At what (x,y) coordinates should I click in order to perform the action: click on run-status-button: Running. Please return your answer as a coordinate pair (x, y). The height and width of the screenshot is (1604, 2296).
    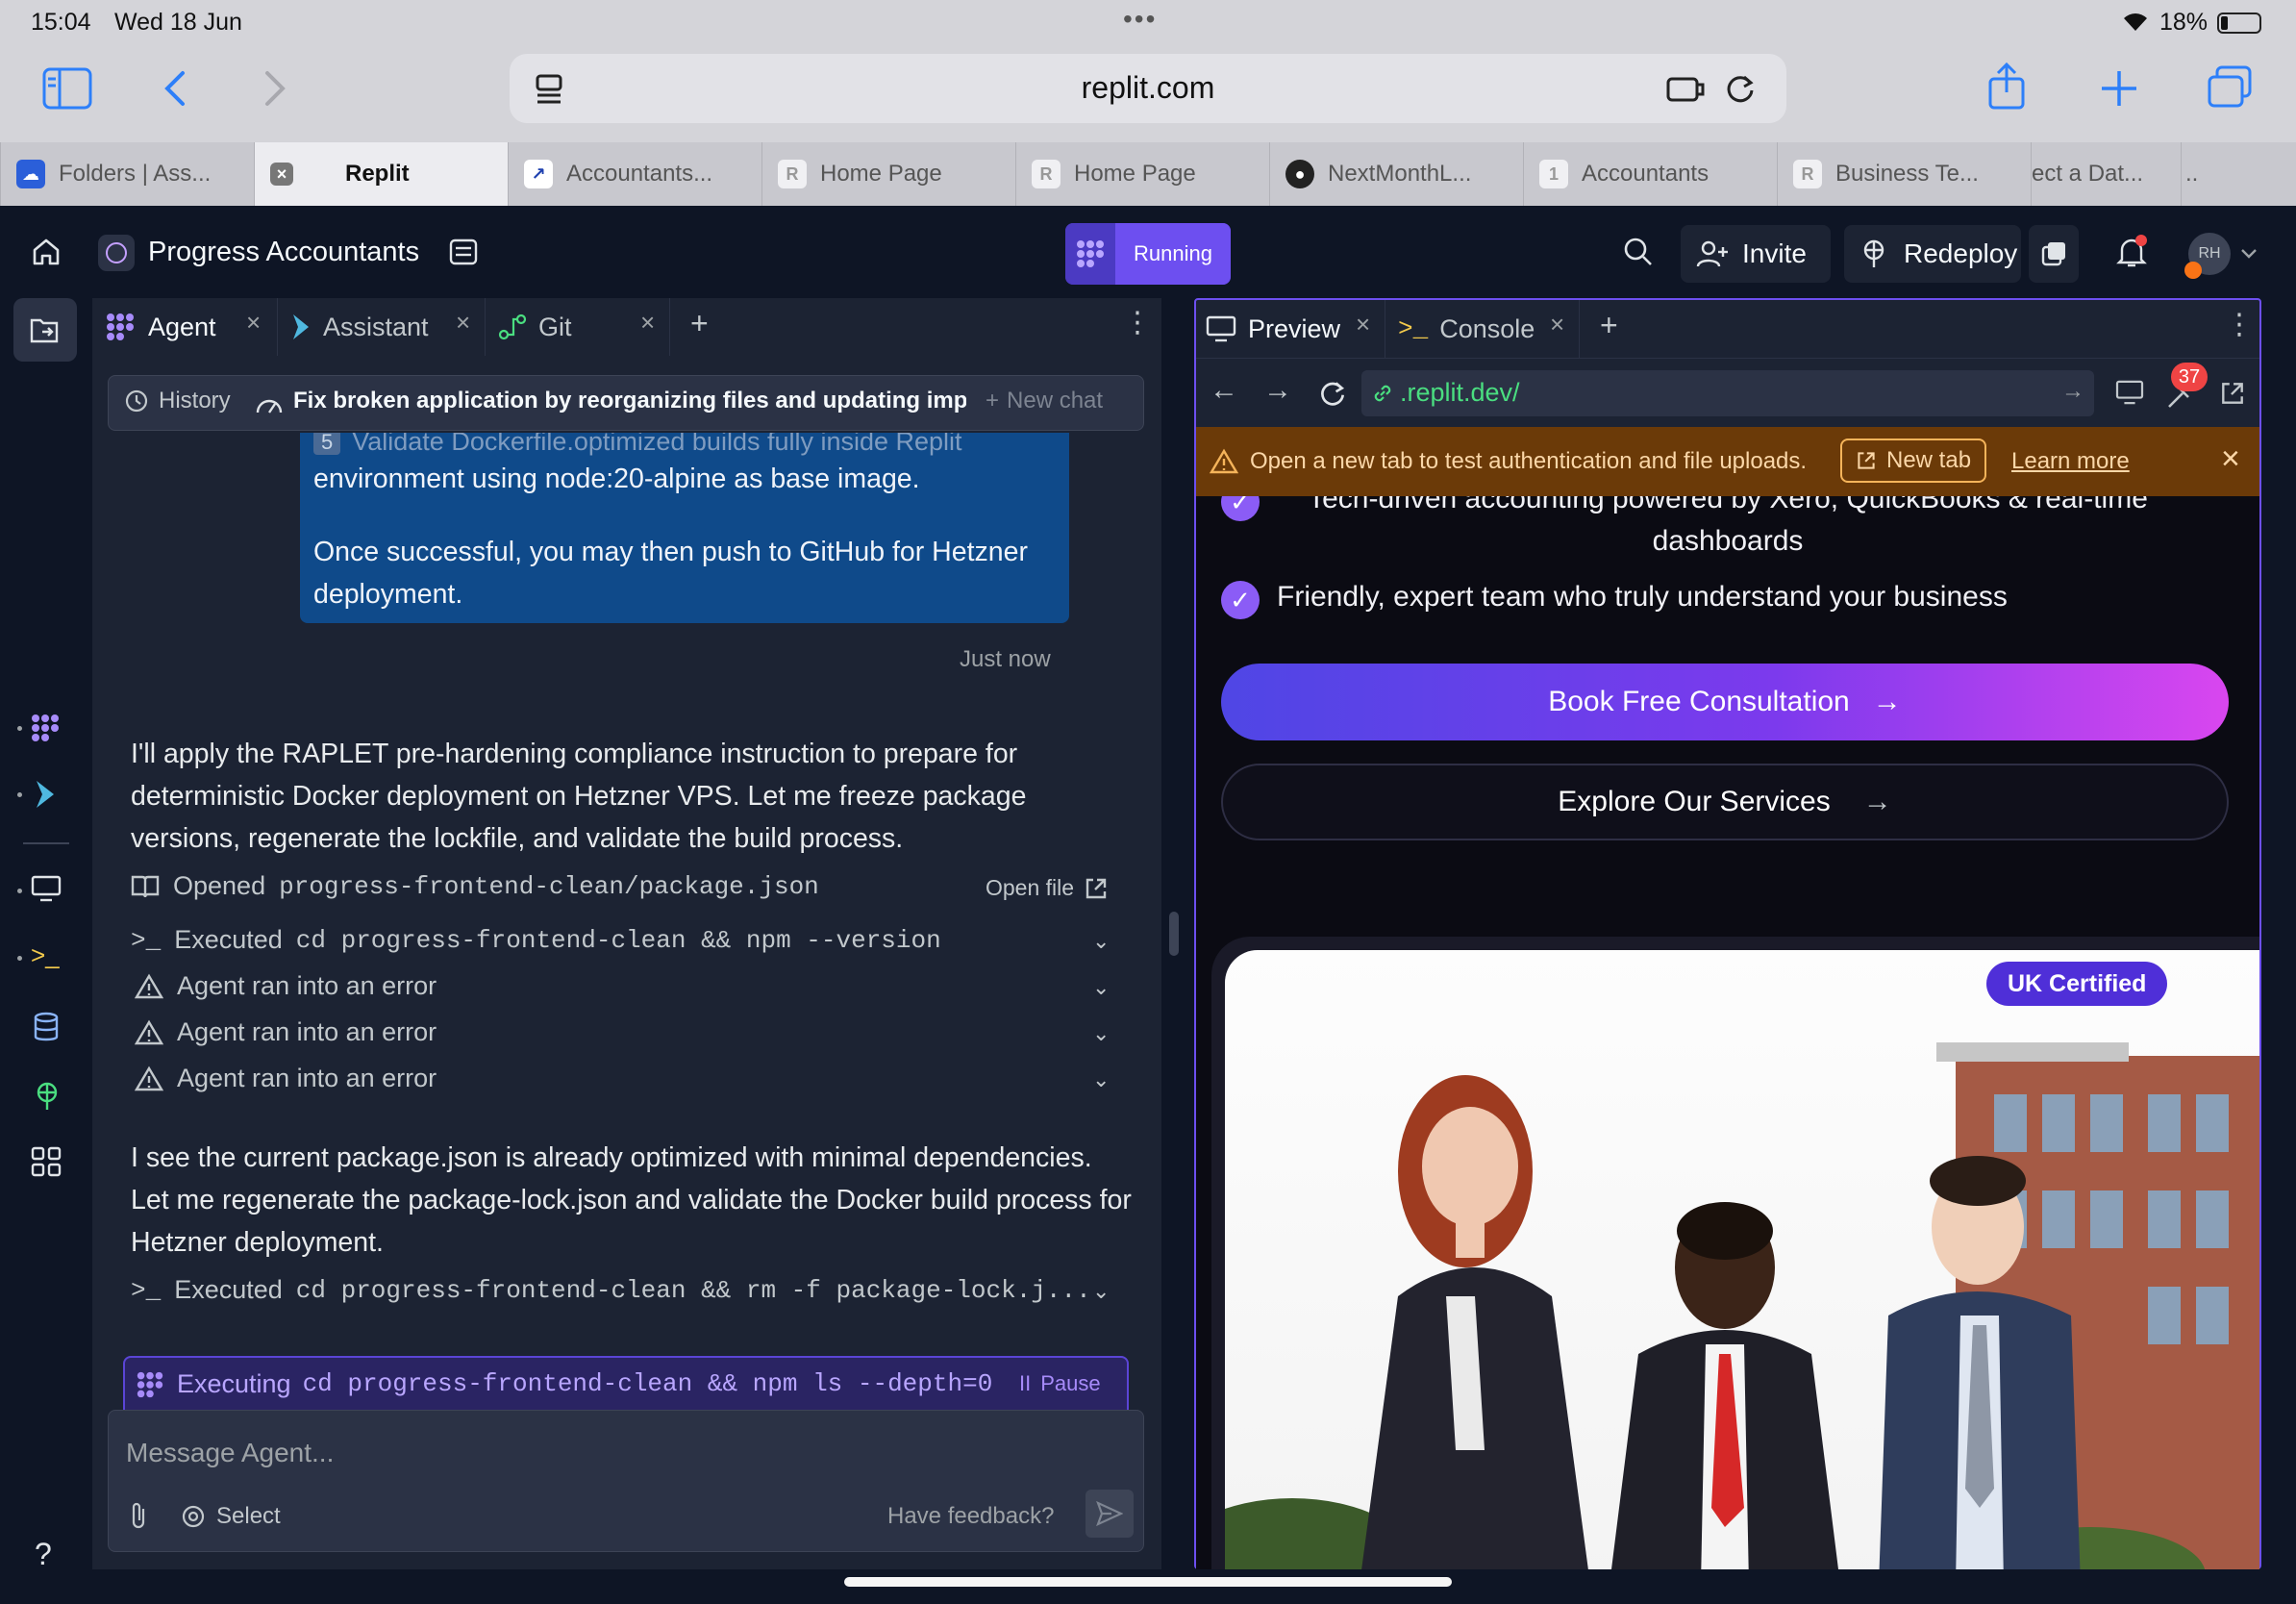
    Looking at the image, I should click on (1148, 254).